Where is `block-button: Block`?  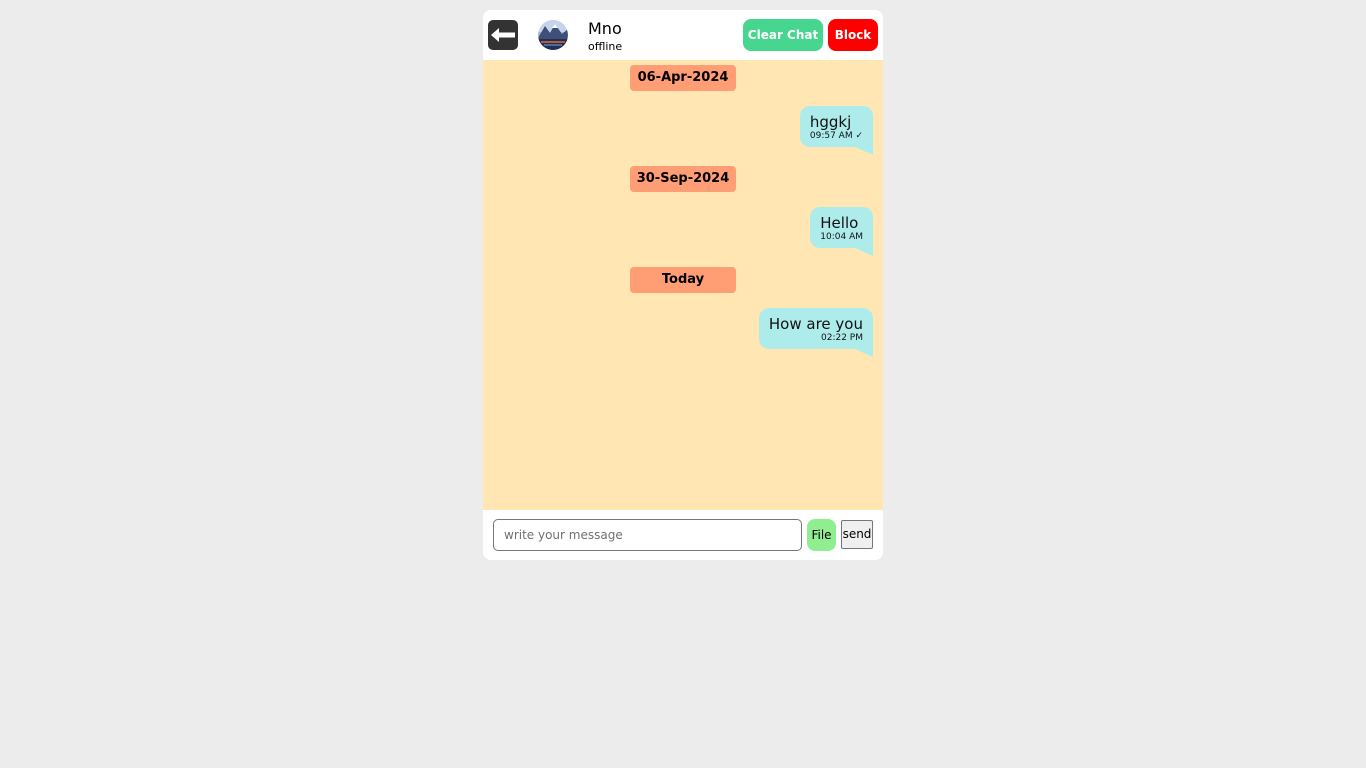 block-button: Block is located at coordinates (853, 35).